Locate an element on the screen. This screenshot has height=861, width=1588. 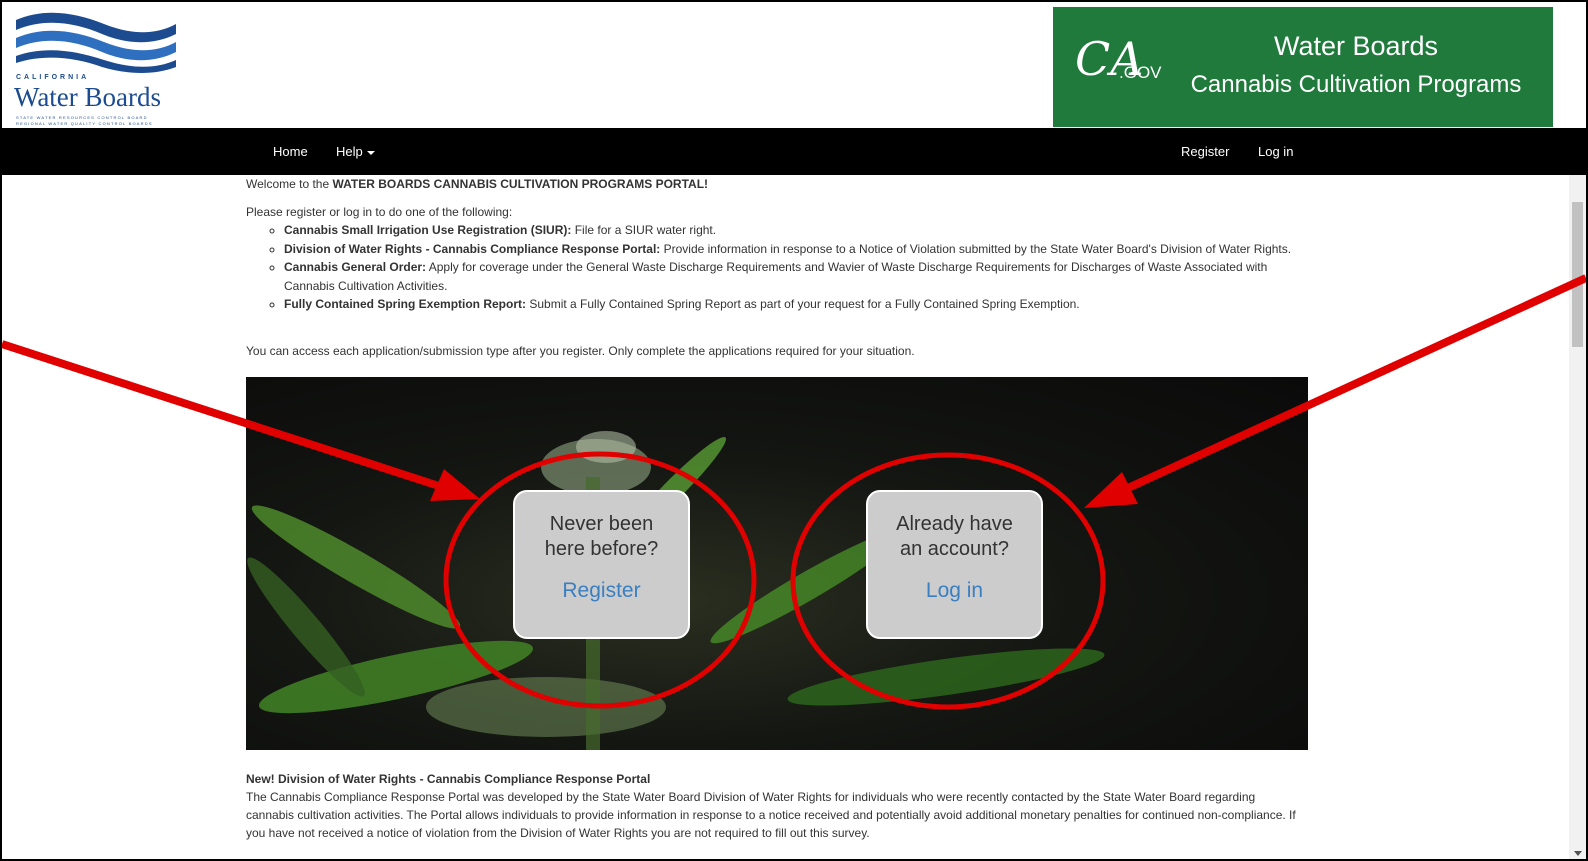
existing-user-card: Already have an account? Log in is located at coordinates (954, 564).